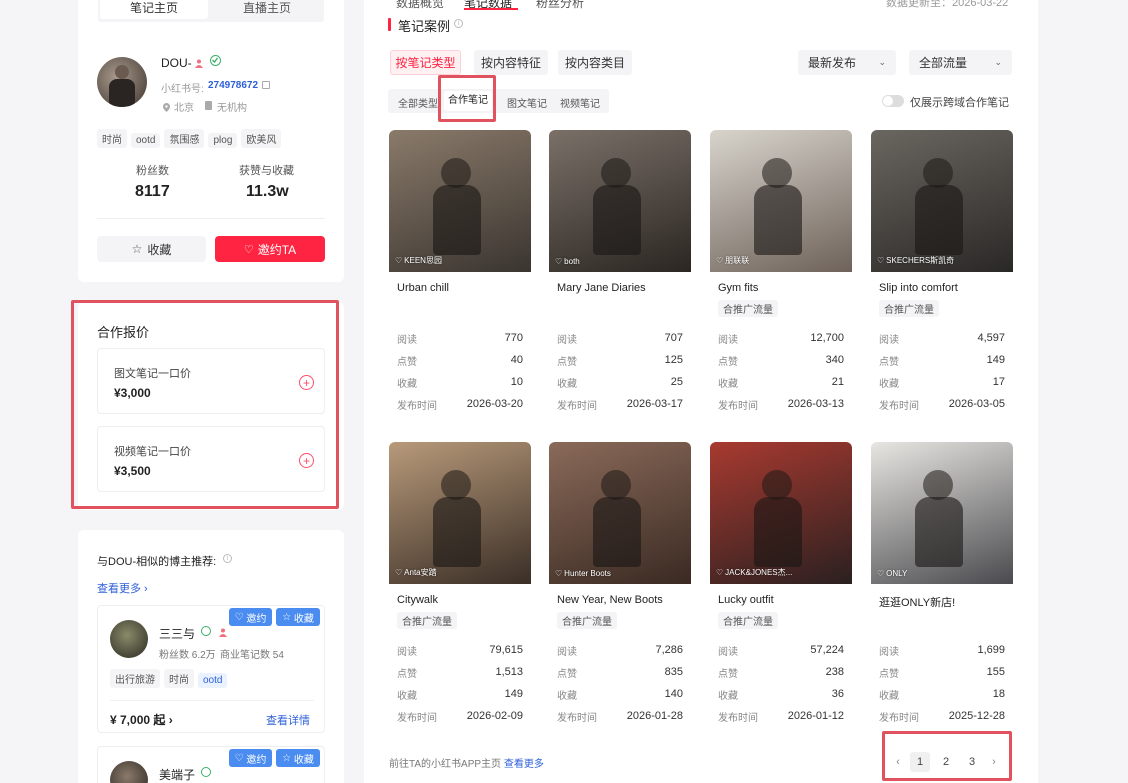 The width and height of the screenshot is (1128, 783). What do you see at coordinates (892, 573) in the screenshot?
I see `note-brand: ♡ ONLY` at bounding box center [892, 573].